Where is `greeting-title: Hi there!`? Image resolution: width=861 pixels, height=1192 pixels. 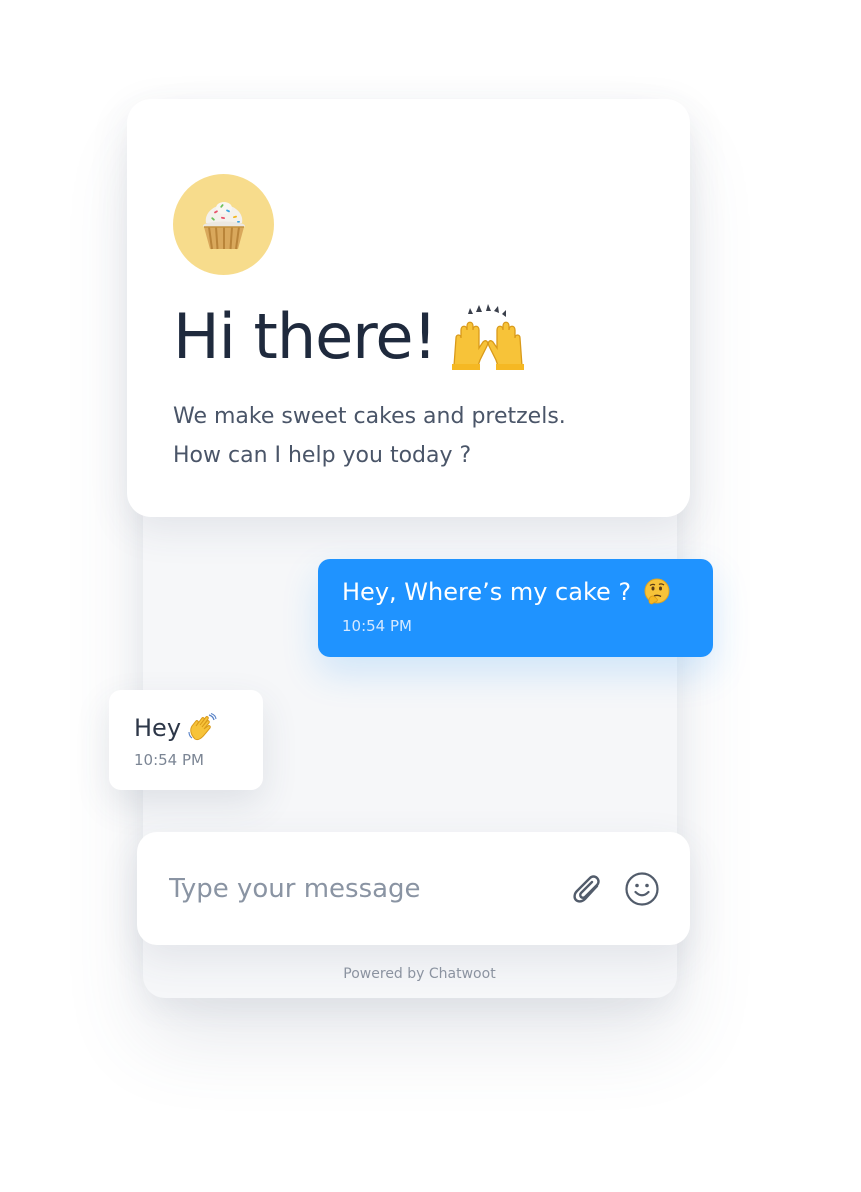 greeting-title: Hi there! is located at coordinates (305, 336).